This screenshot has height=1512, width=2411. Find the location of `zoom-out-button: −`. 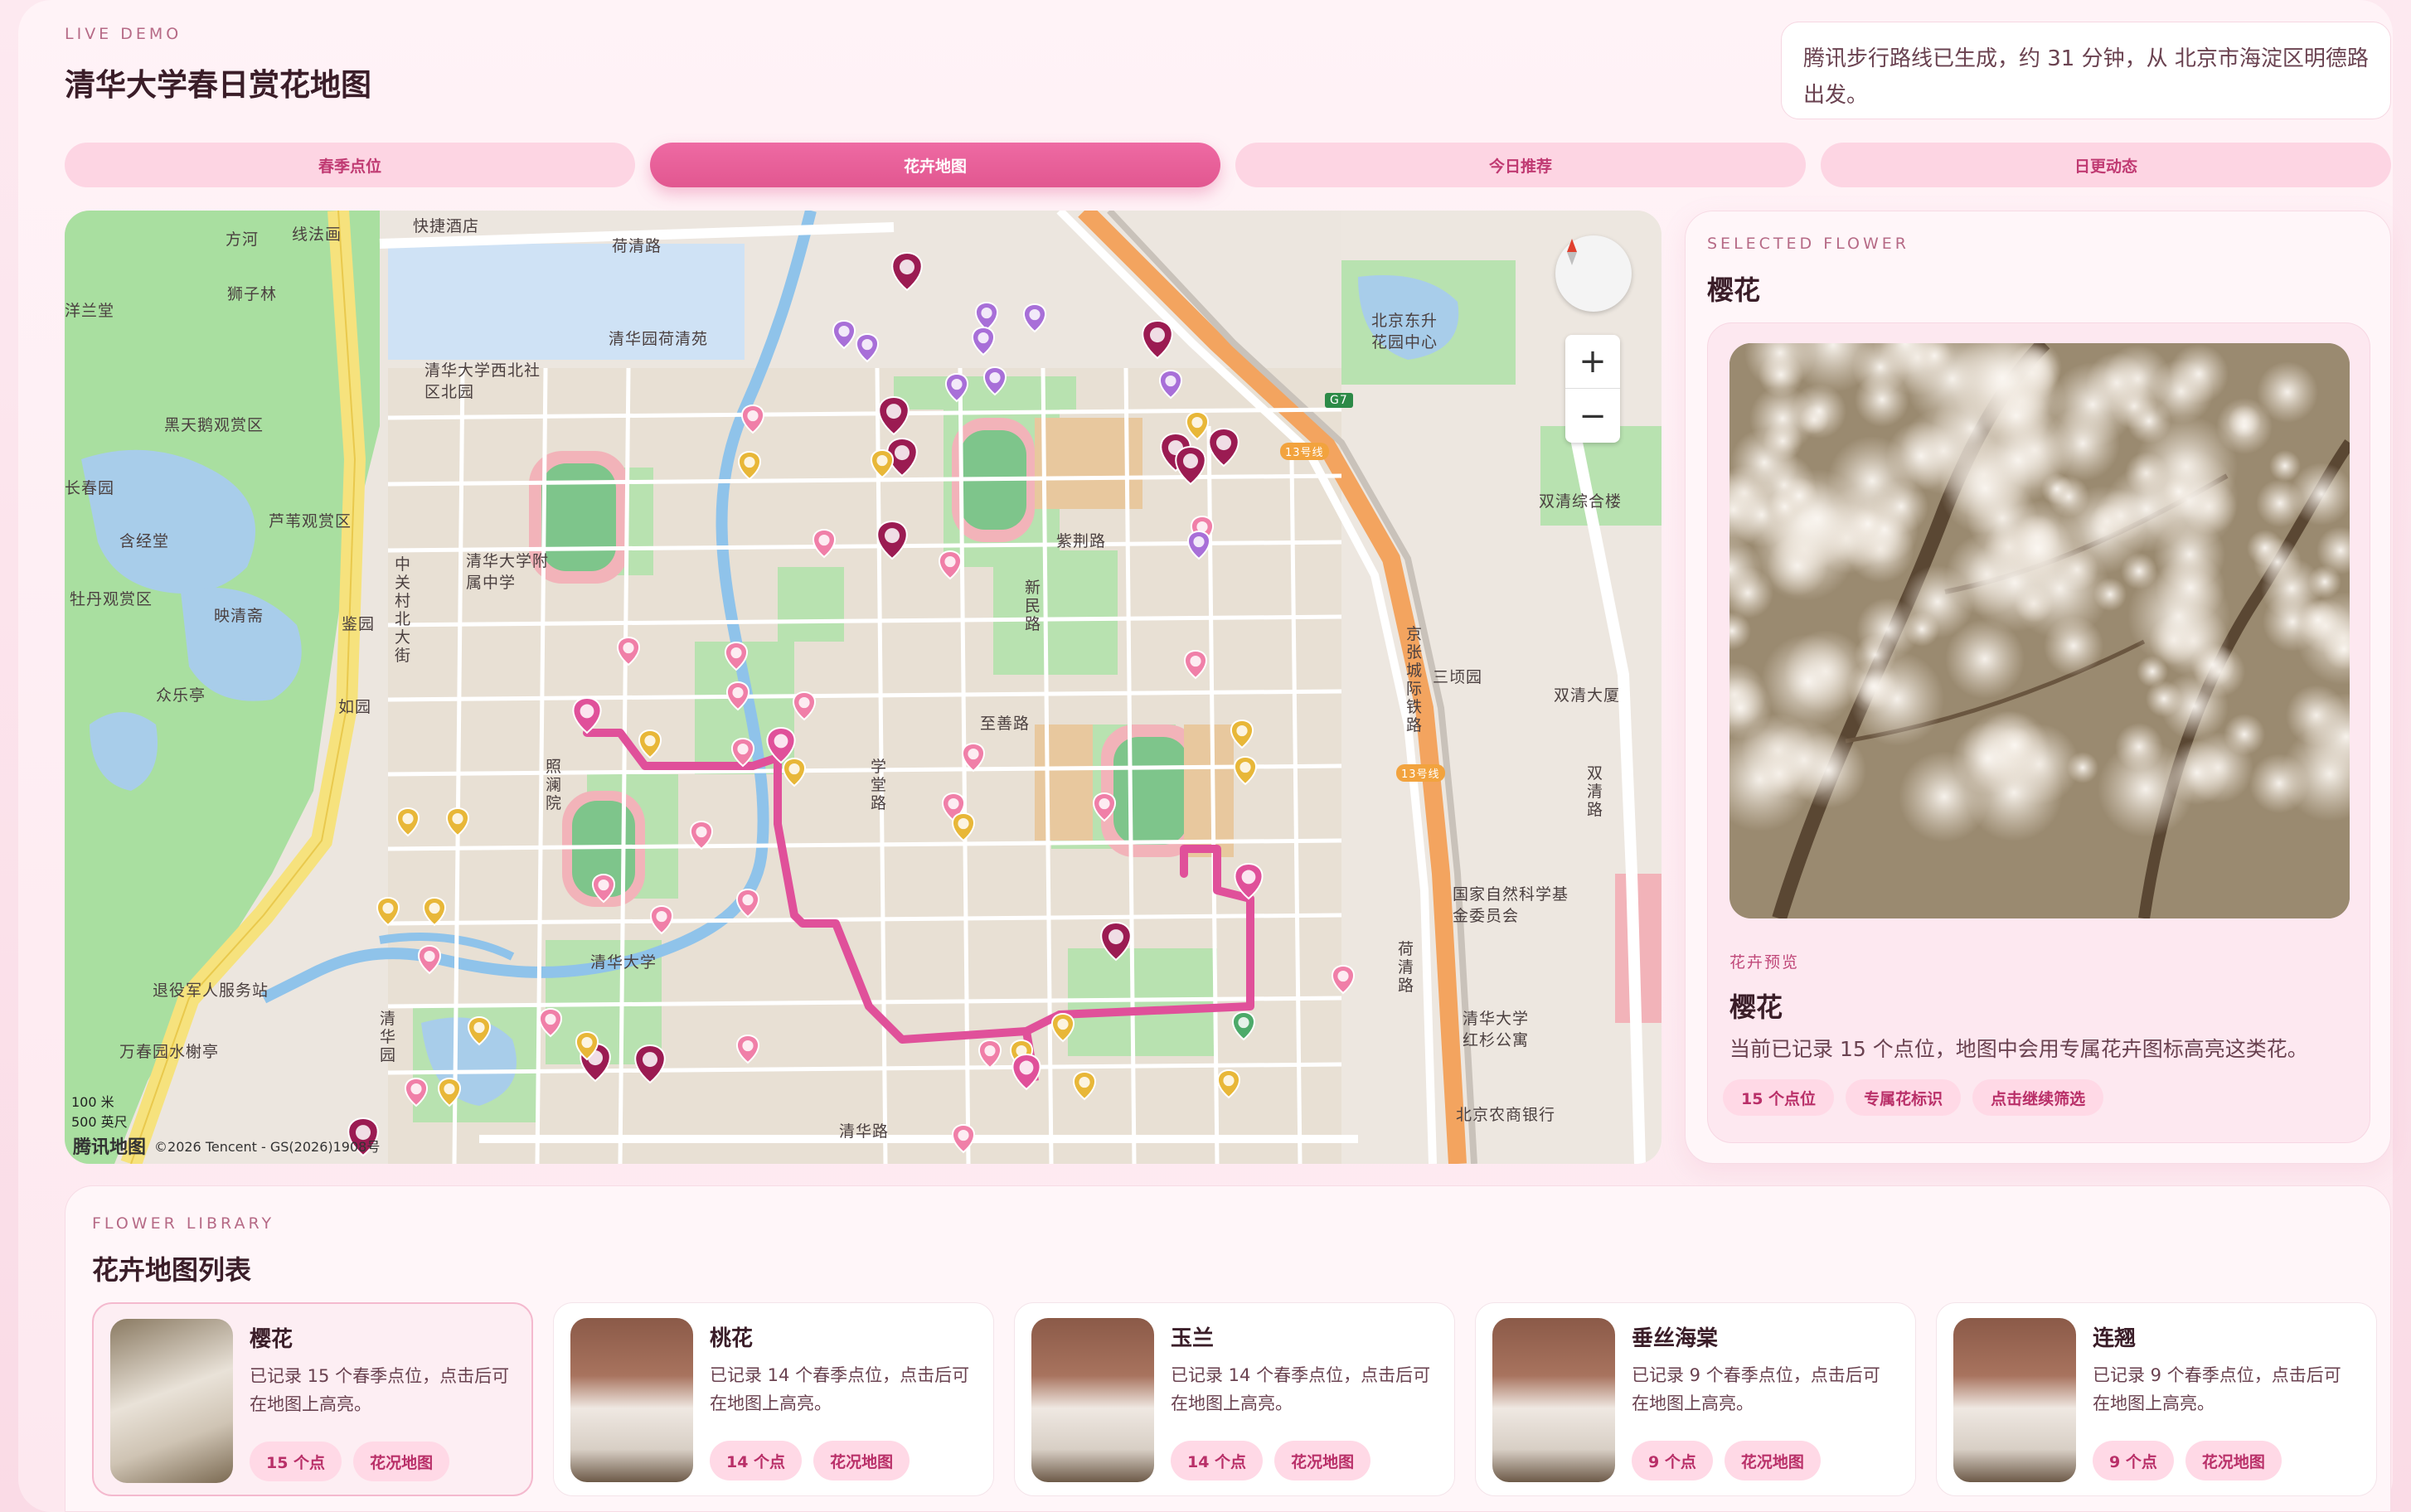

zoom-out-button: − is located at coordinates (1592, 416).